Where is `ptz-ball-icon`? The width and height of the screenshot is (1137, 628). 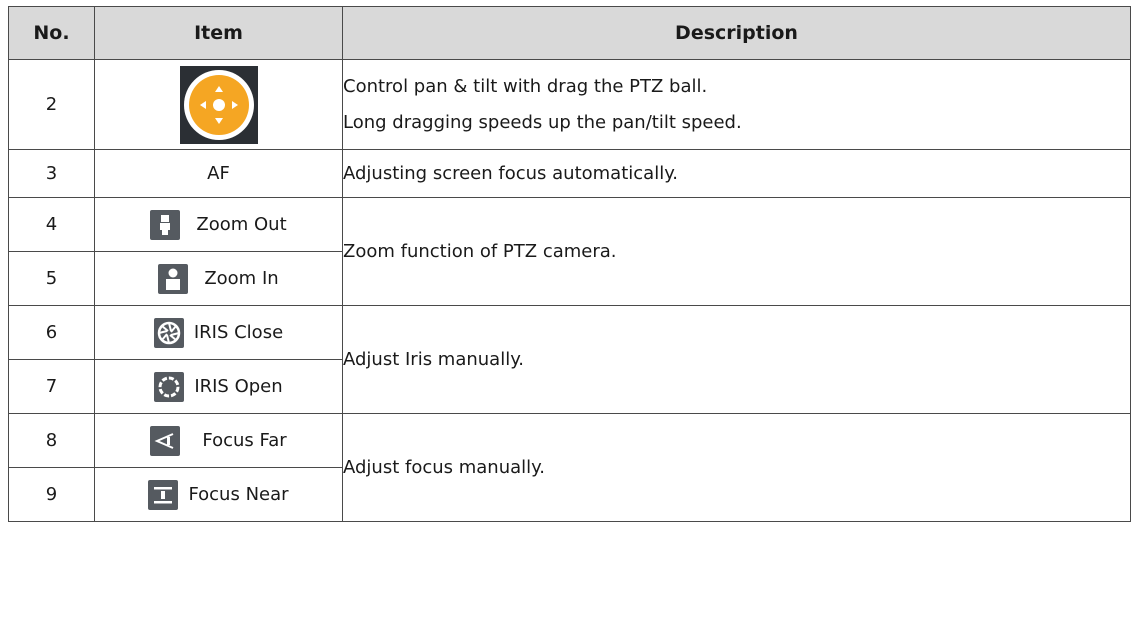 ptz-ball-icon is located at coordinates (218, 104).